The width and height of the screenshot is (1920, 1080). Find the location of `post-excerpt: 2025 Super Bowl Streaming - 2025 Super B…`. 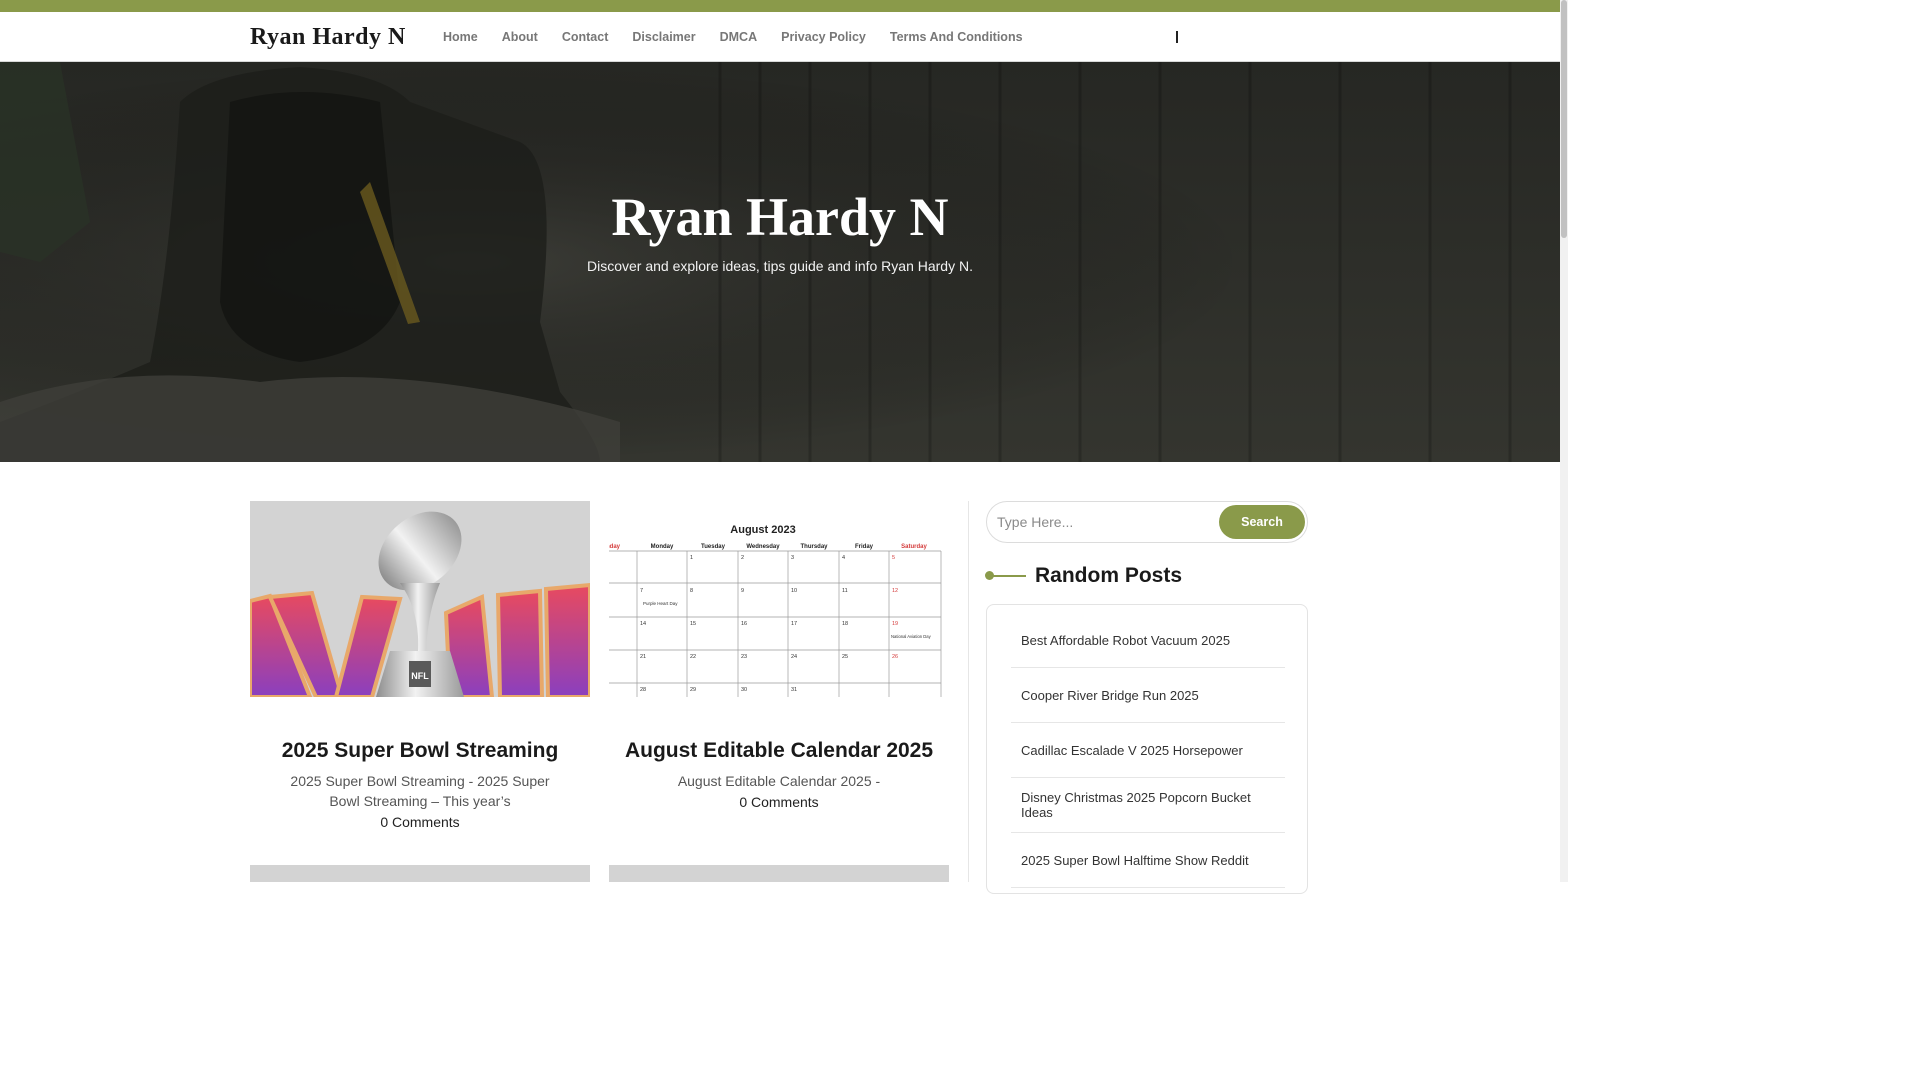

post-excerpt: 2025 Super Bowl Streaming - 2025 Super B… is located at coordinates (420, 791).